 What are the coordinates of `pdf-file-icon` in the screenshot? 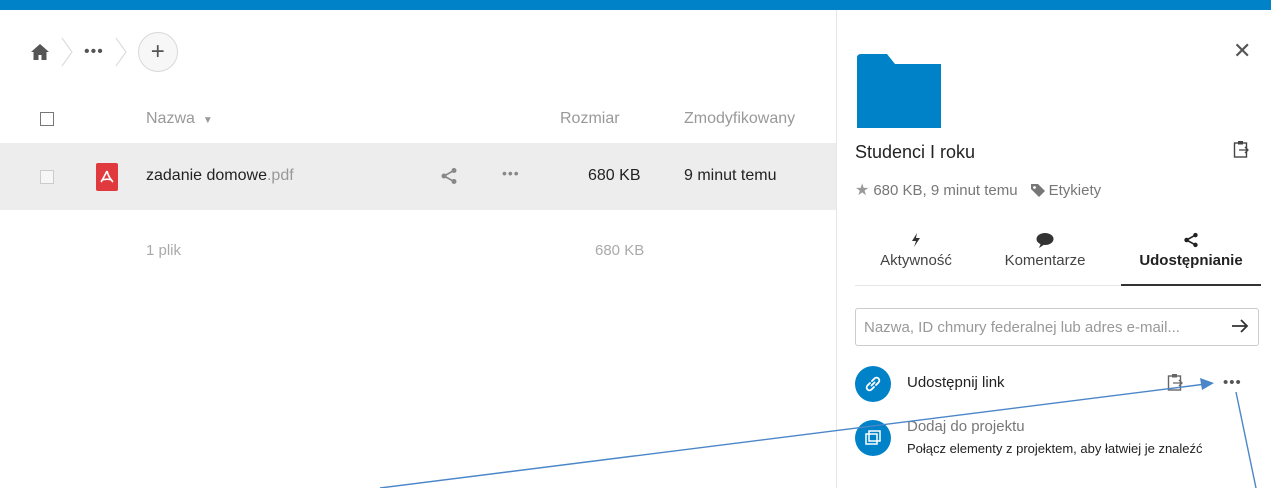 It's located at (107, 177).